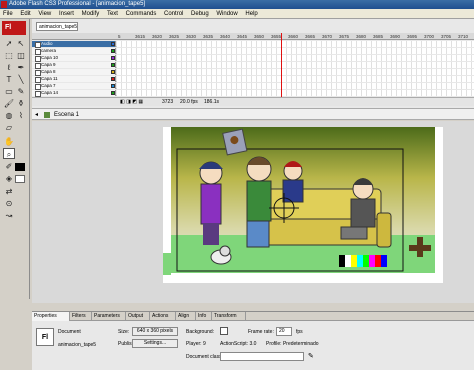 Image resolution: width=474 pixels, height=370 pixels. I want to click on menu-text: Text, so click(112, 14).